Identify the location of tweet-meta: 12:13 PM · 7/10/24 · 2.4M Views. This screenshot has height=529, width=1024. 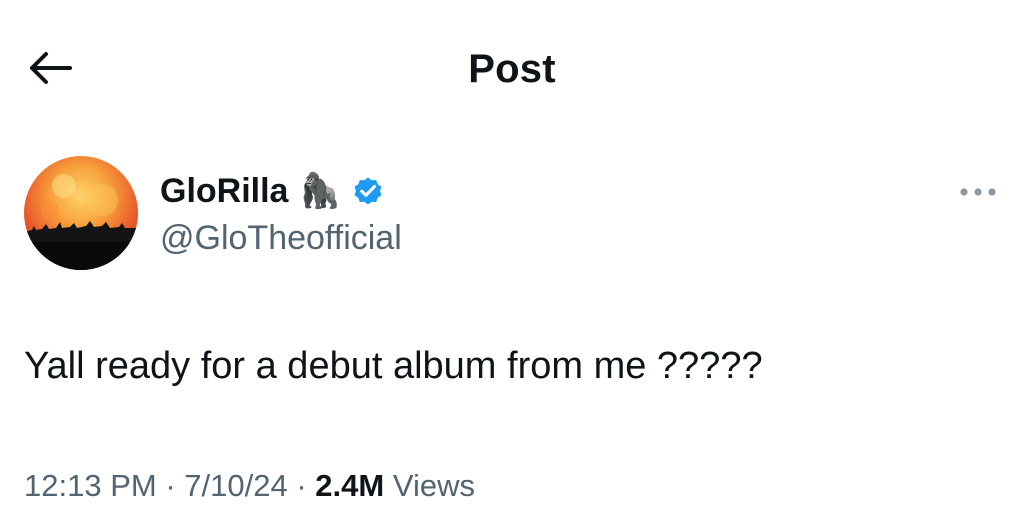
(249, 486).